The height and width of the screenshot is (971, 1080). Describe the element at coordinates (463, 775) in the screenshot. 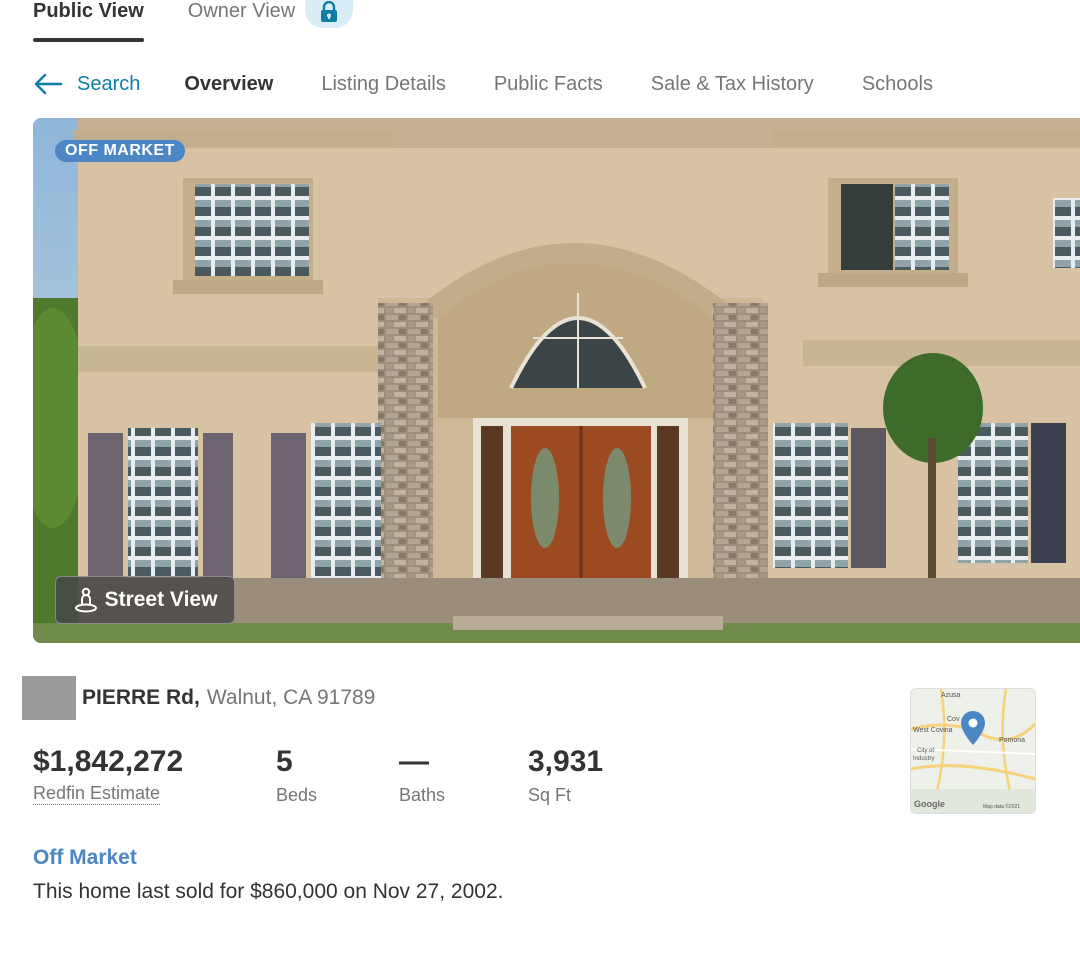

I see `stat-baths: — Baths` at that location.